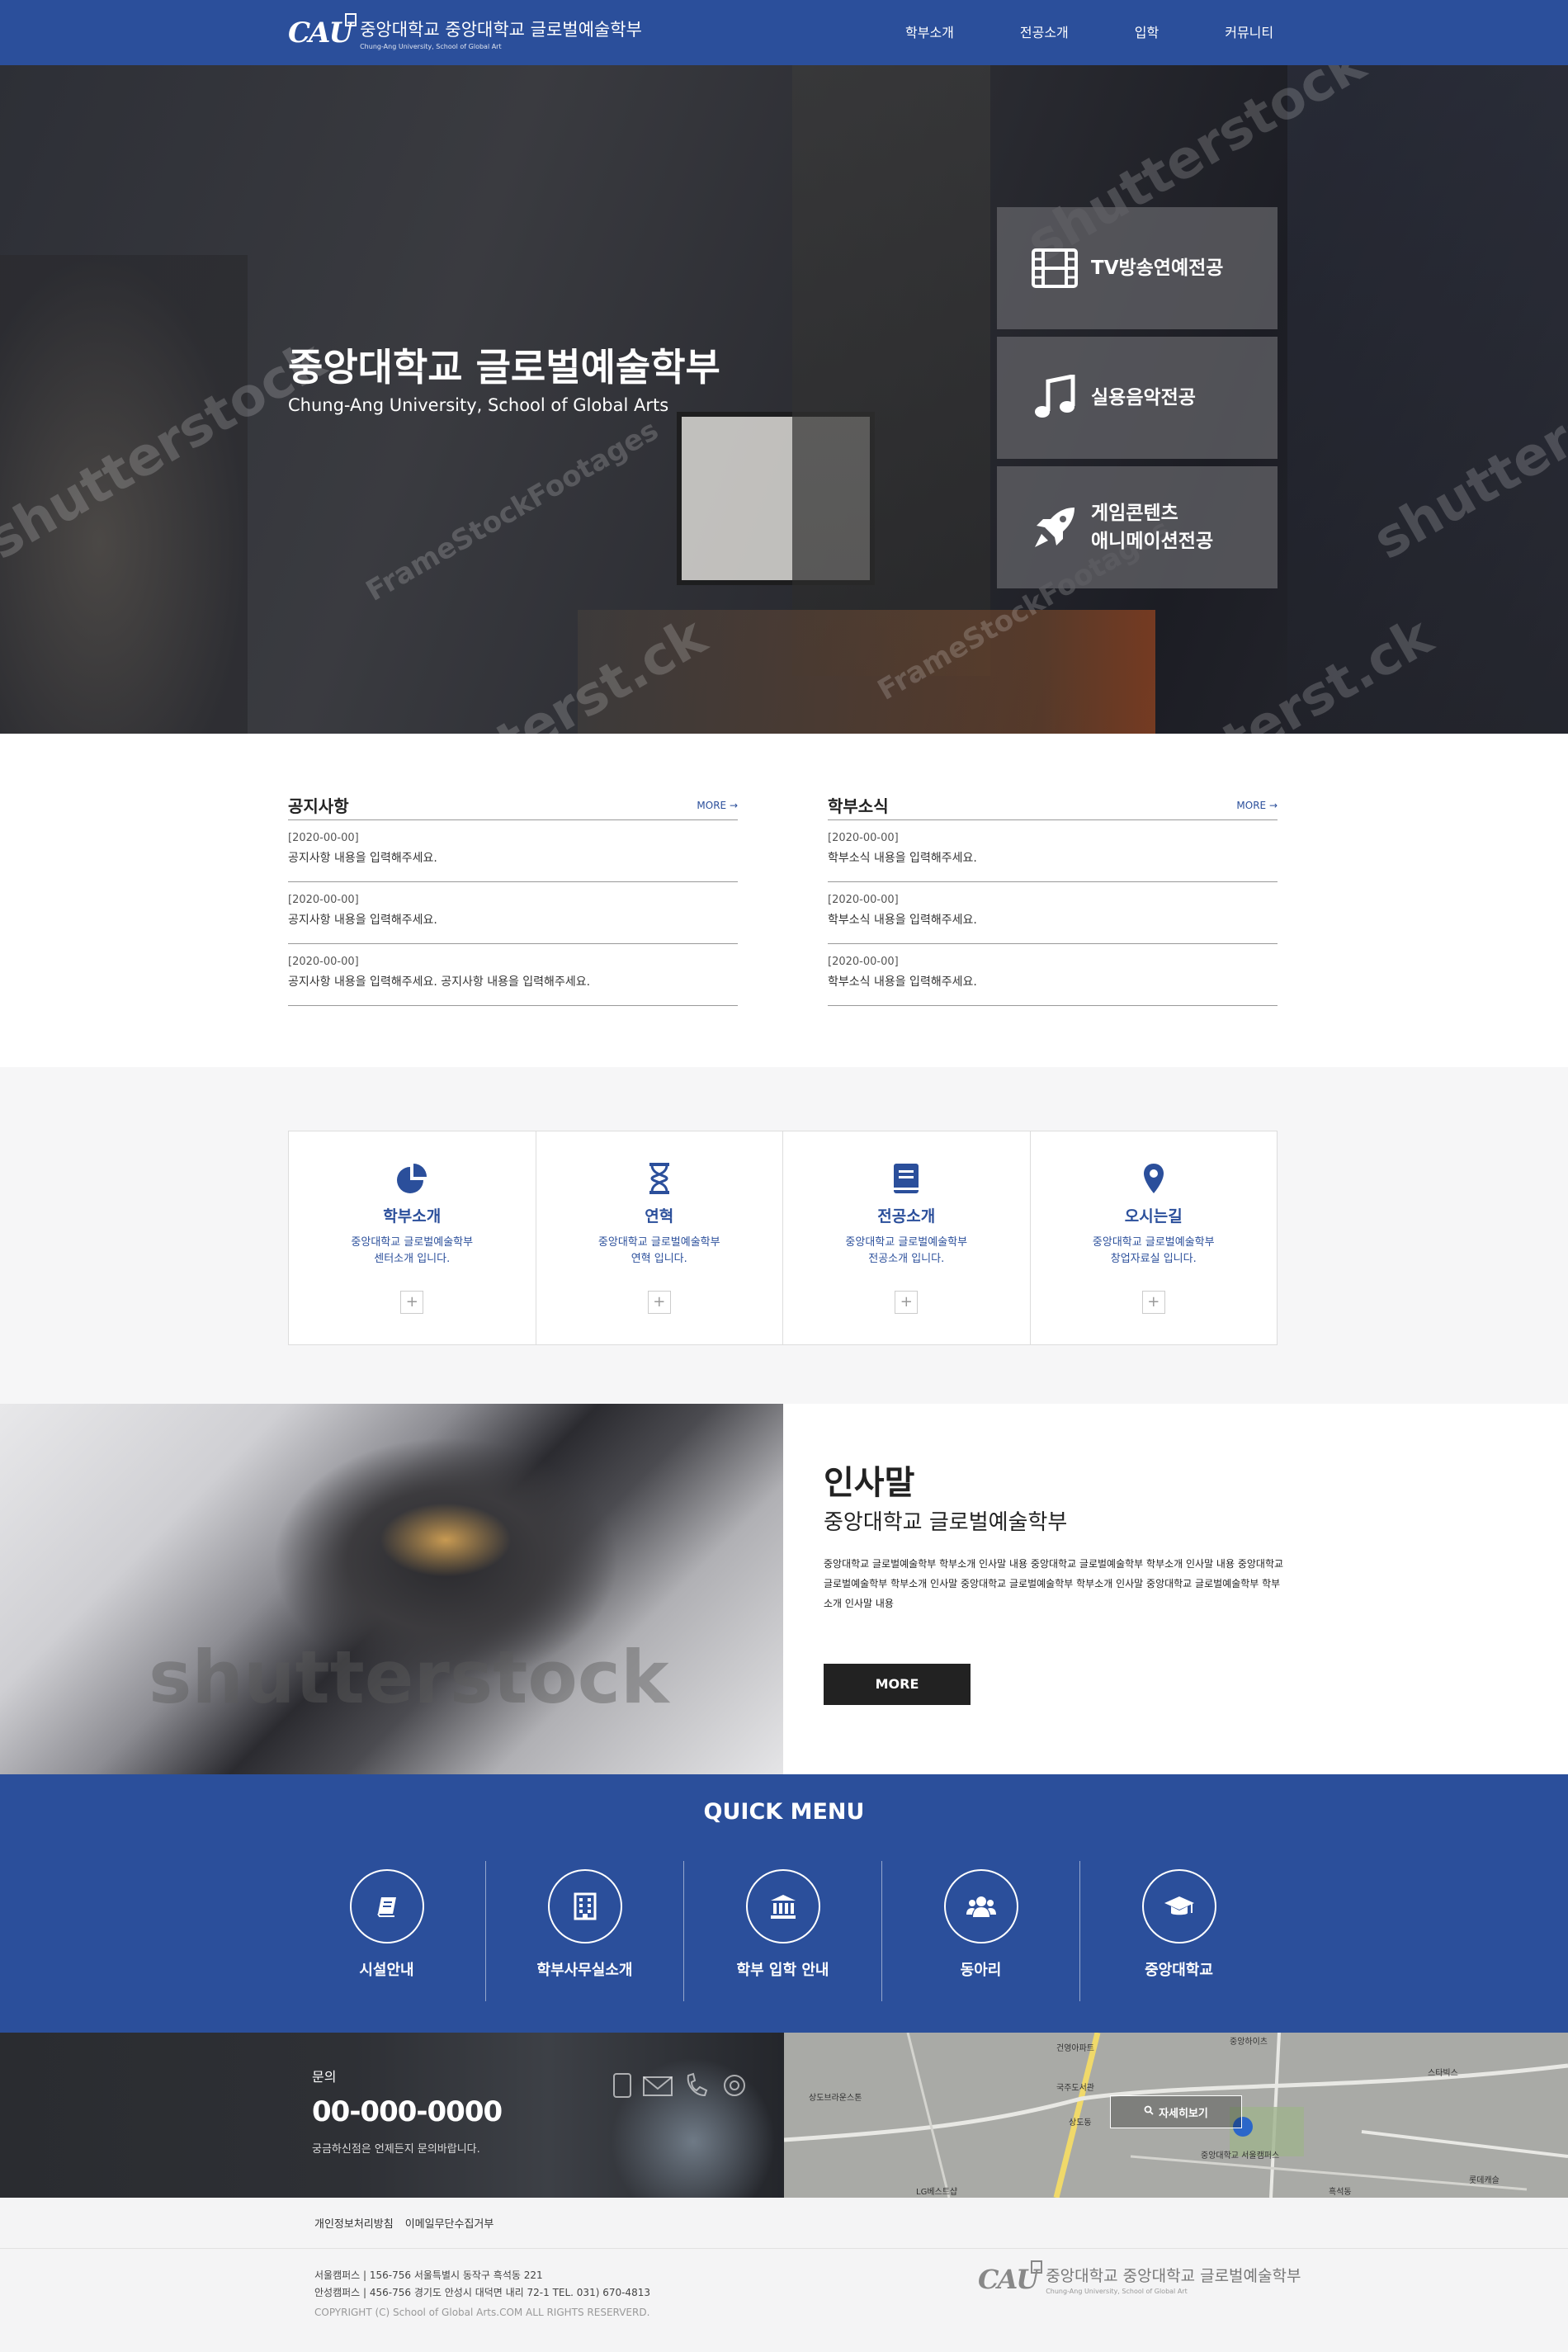 The height and width of the screenshot is (2352, 1568). I want to click on feature-card-about: 학부소개 중앙대학교 글로벌예술학부 센터소개 입니다. +, so click(412, 1237).